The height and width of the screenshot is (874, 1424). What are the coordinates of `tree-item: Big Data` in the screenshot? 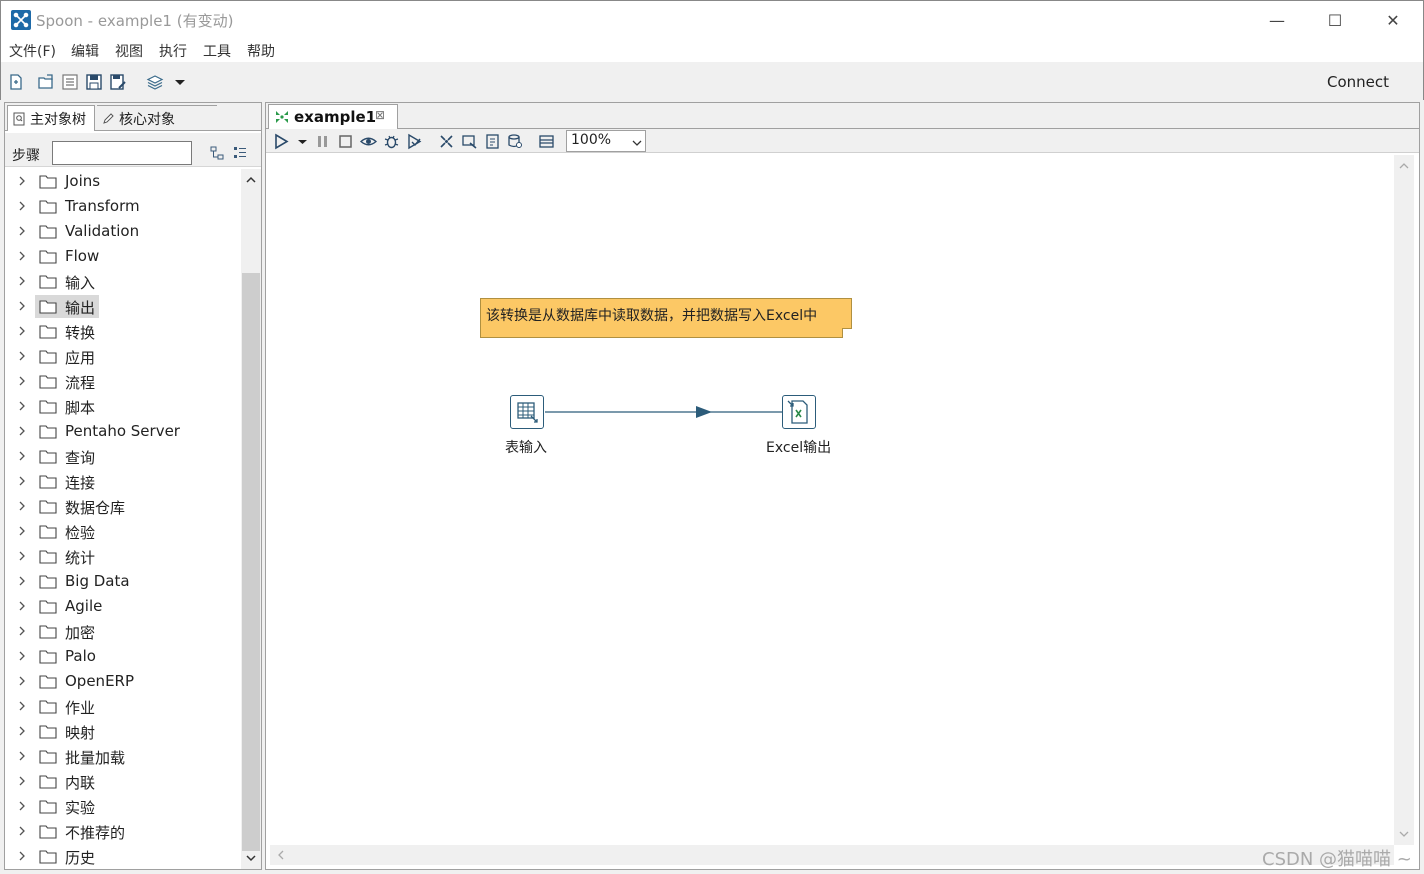 It's located at (123, 581).